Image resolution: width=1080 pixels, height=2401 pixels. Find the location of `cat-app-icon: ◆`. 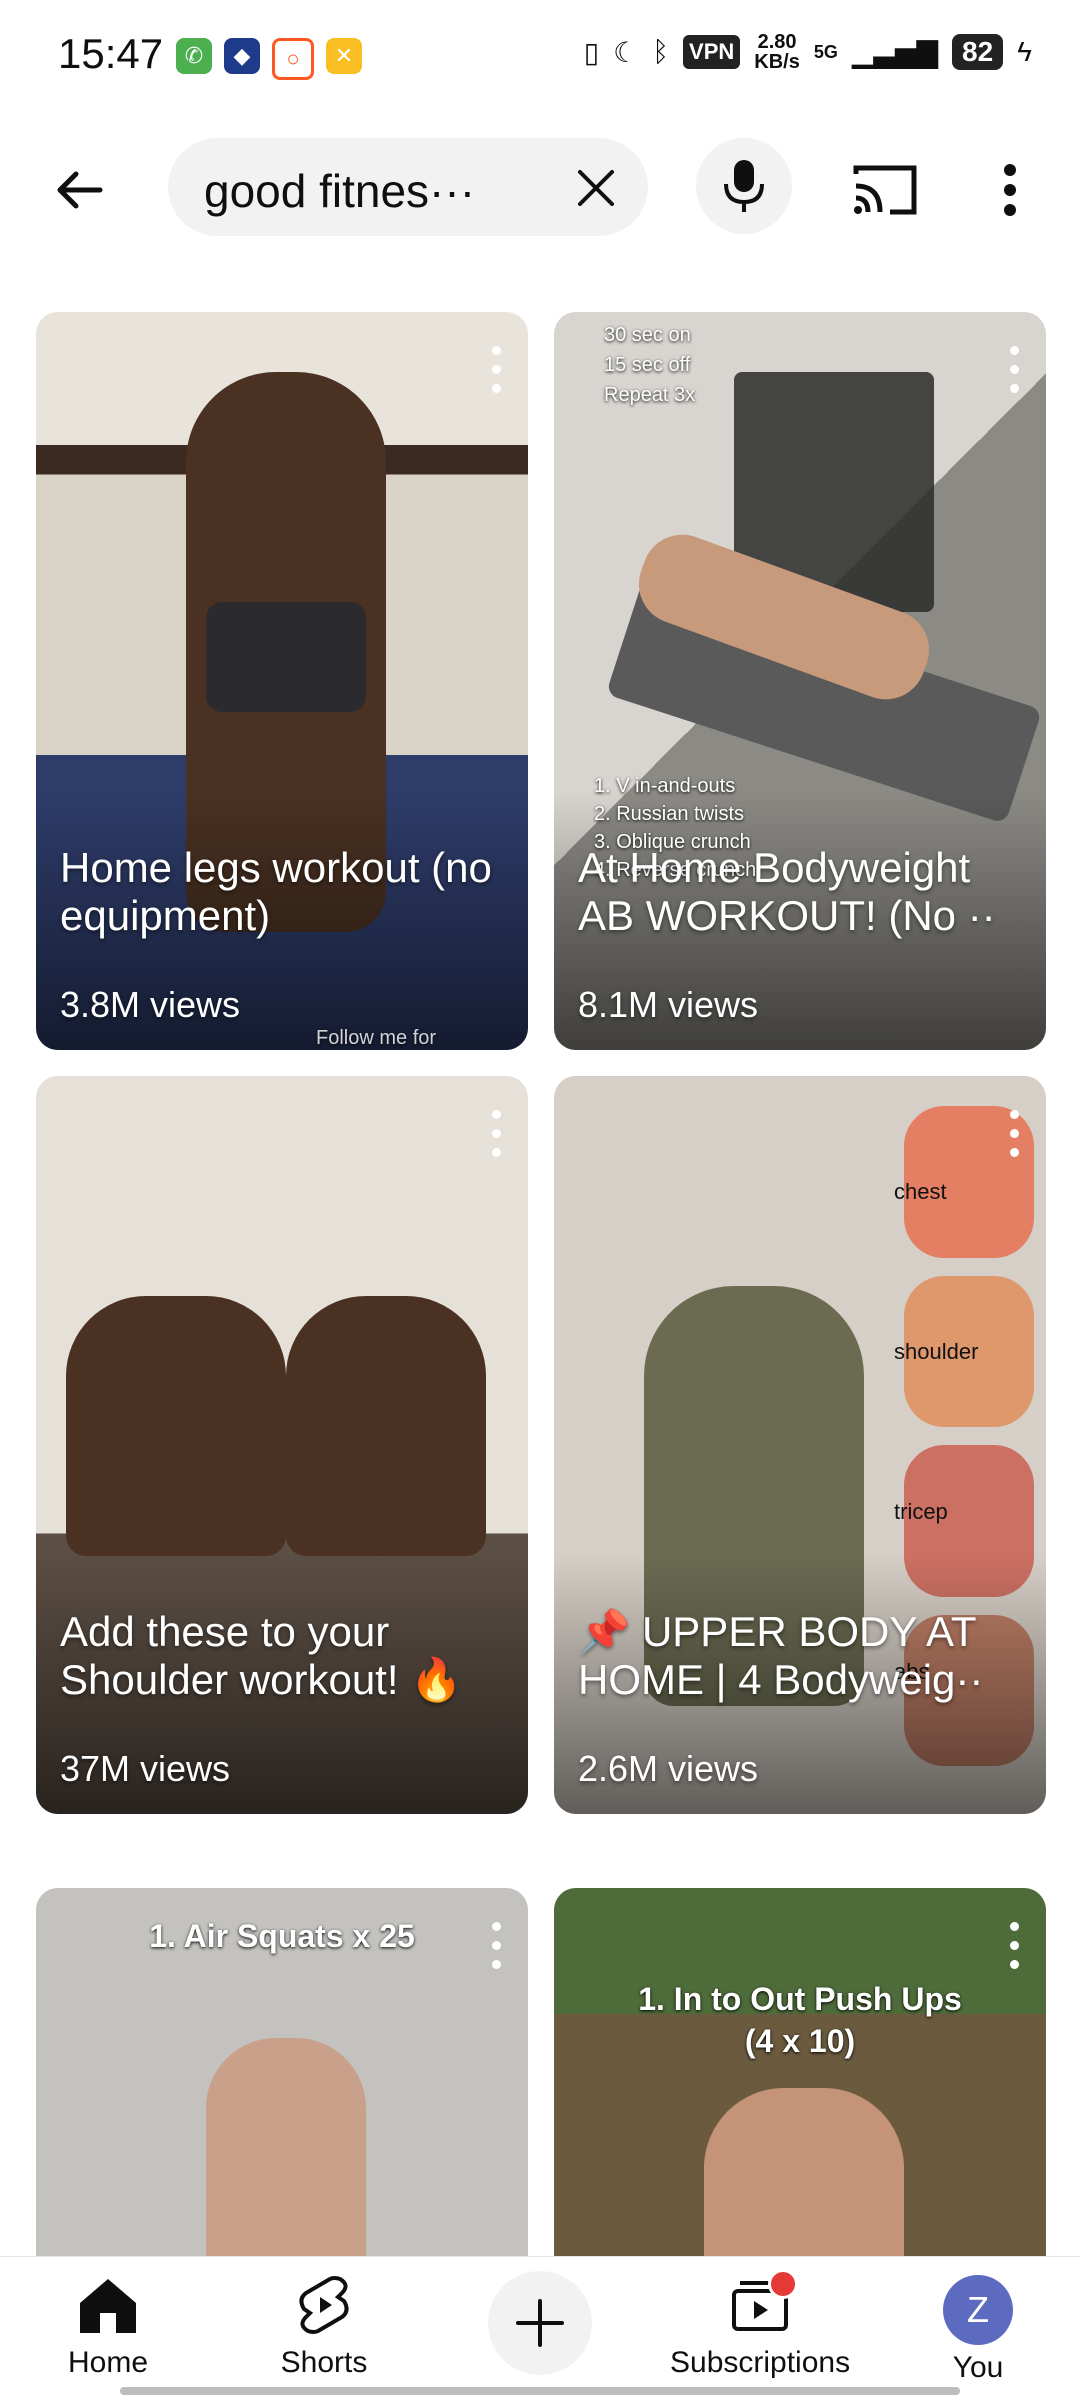

cat-app-icon: ◆ is located at coordinates (242, 56).